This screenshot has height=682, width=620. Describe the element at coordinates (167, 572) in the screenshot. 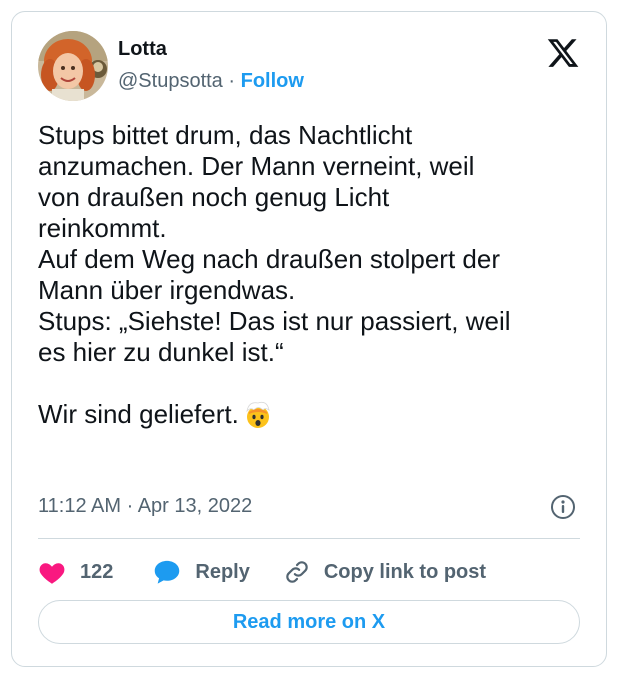

I see `reply-bubble-icon` at that location.